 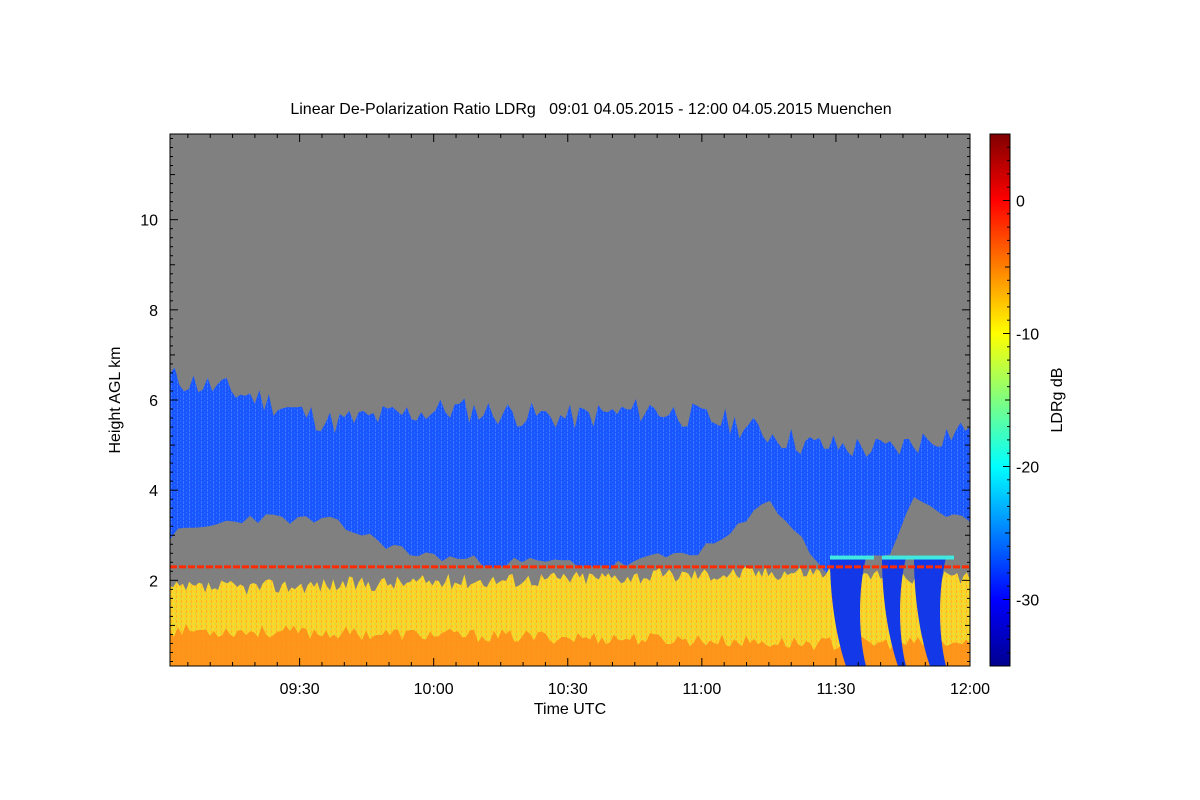 I want to click on y-tick-label: 8, so click(x=153, y=311).